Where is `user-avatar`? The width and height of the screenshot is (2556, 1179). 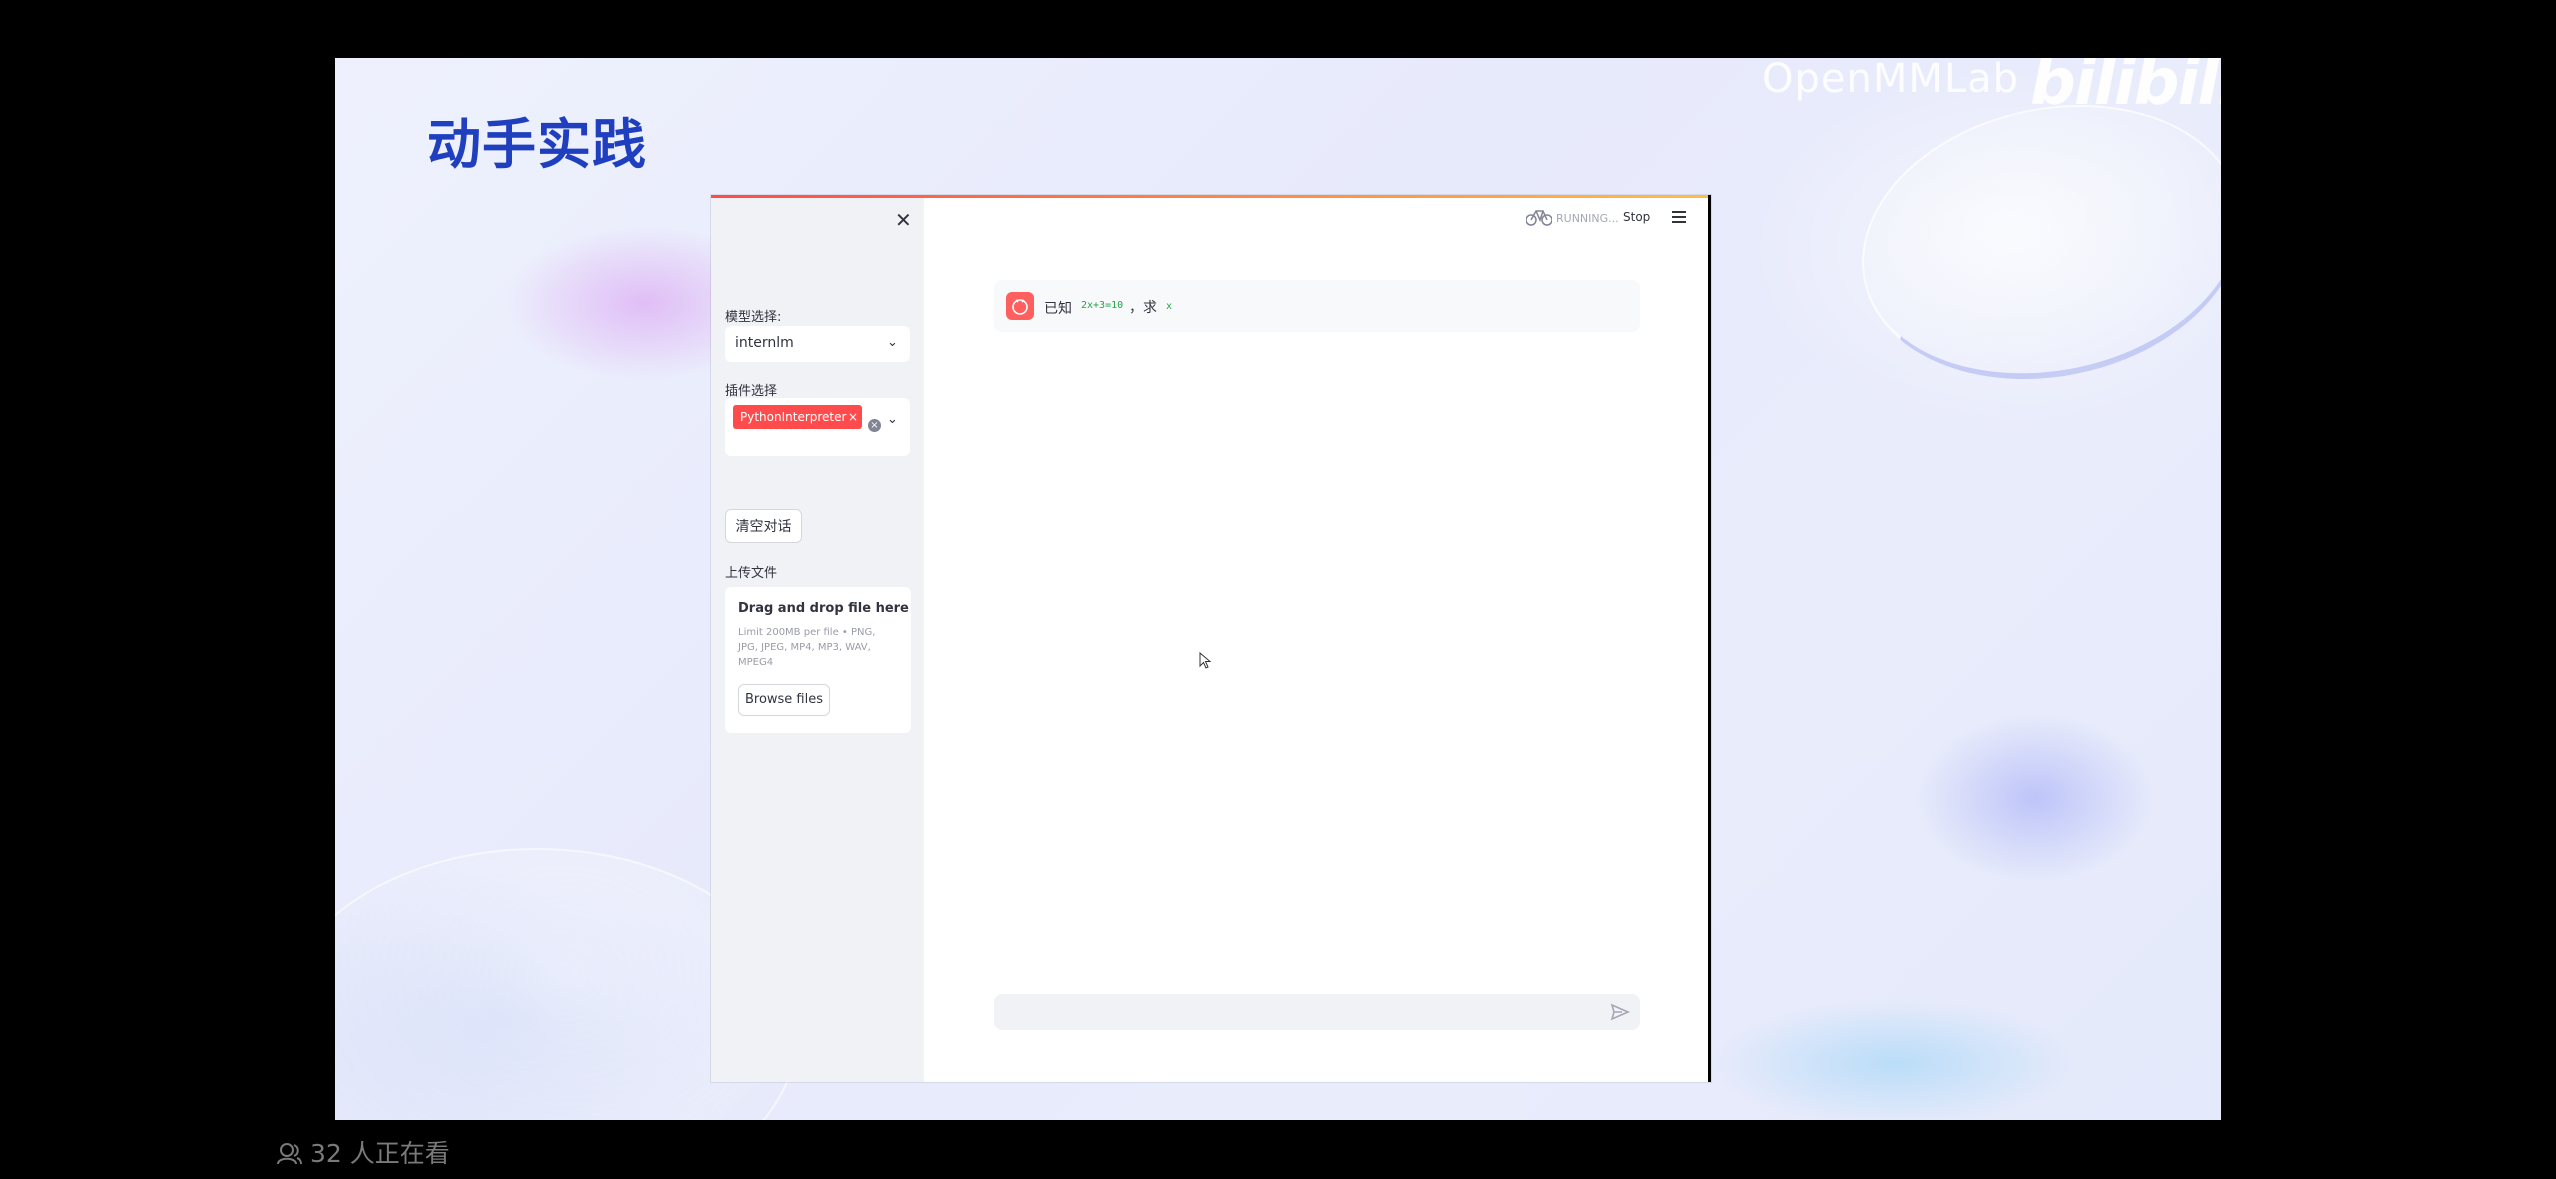 user-avatar is located at coordinates (1020, 306).